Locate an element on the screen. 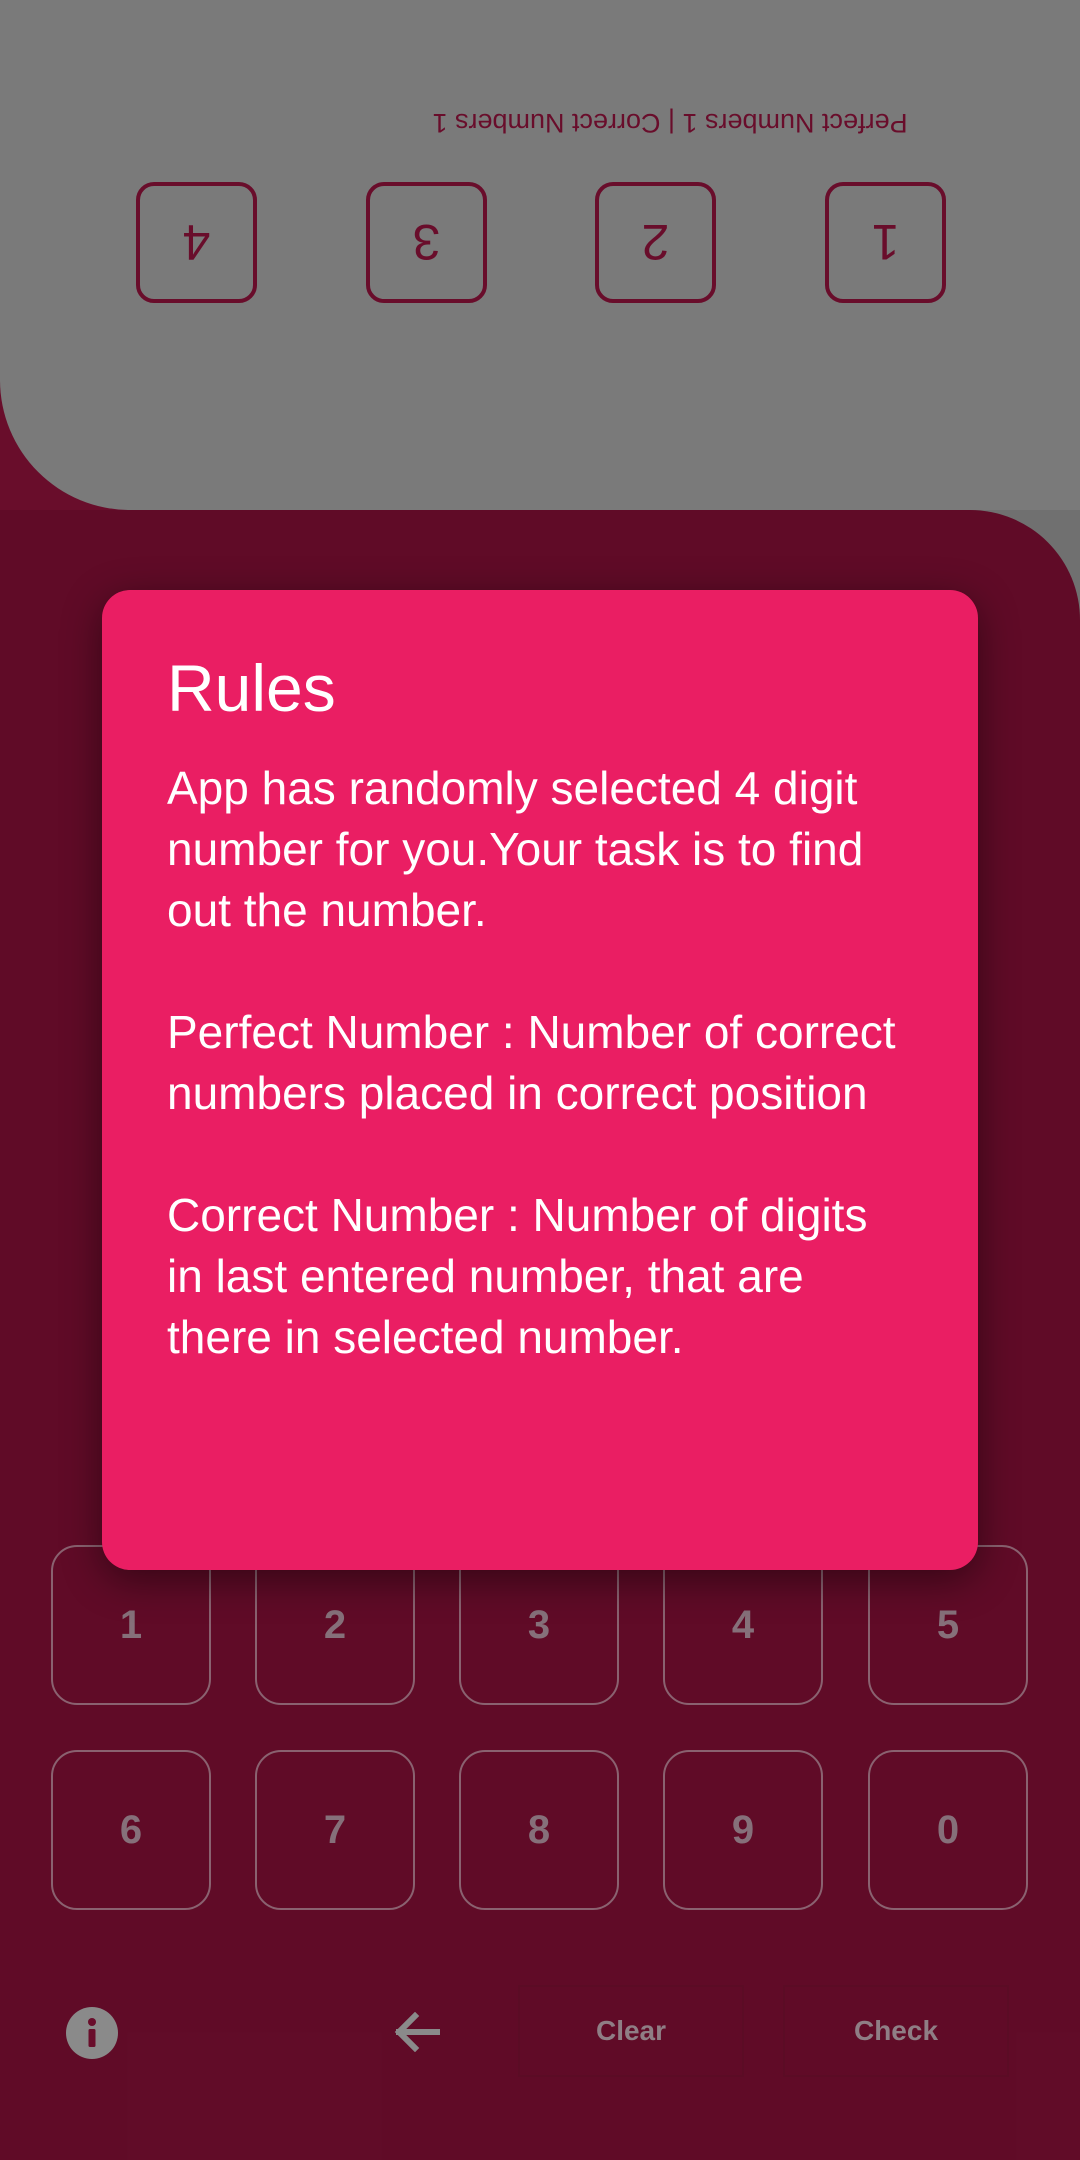  backspace-button is located at coordinates (417, 2032).